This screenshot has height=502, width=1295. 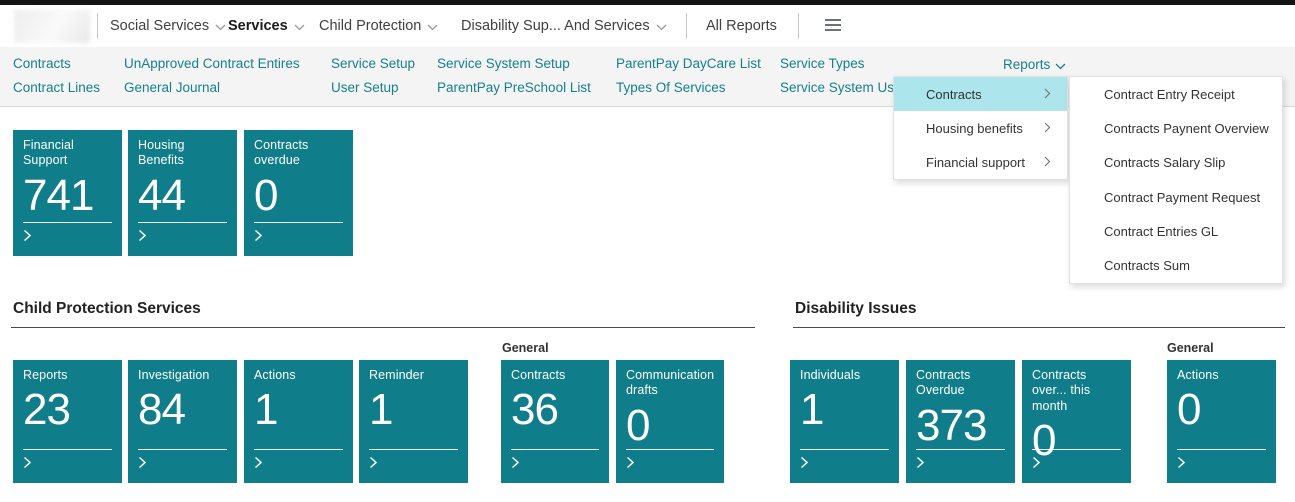 What do you see at coordinates (514, 87) in the screenshot?
I see `link-parentpay-preschool-list: ParentPay PreSchool List` at bounding box center [514, 87].